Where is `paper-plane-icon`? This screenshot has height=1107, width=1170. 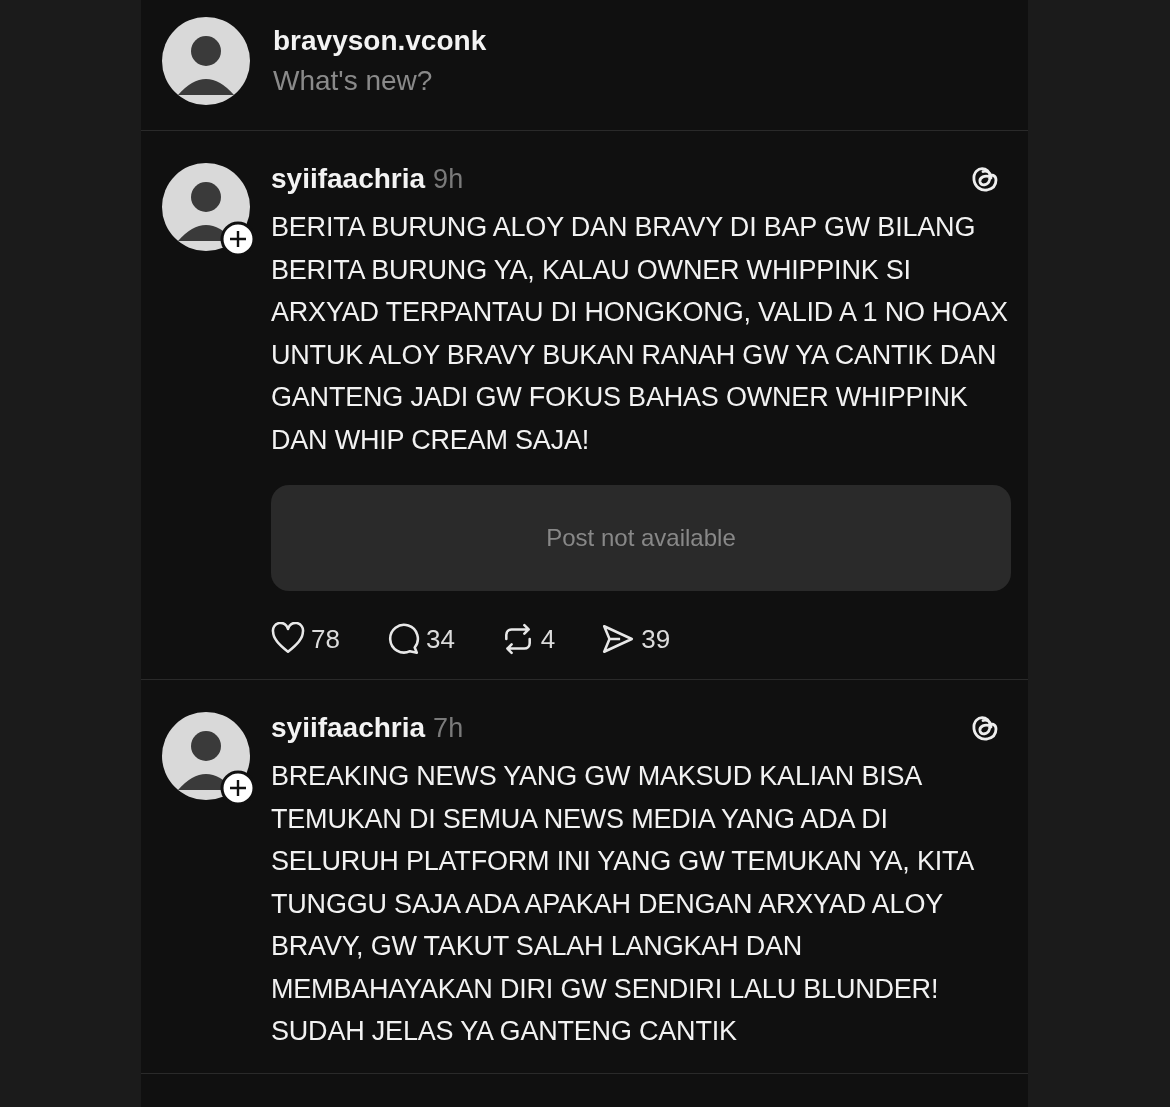
paper-plane-icon is located at coordinates (618, 639).